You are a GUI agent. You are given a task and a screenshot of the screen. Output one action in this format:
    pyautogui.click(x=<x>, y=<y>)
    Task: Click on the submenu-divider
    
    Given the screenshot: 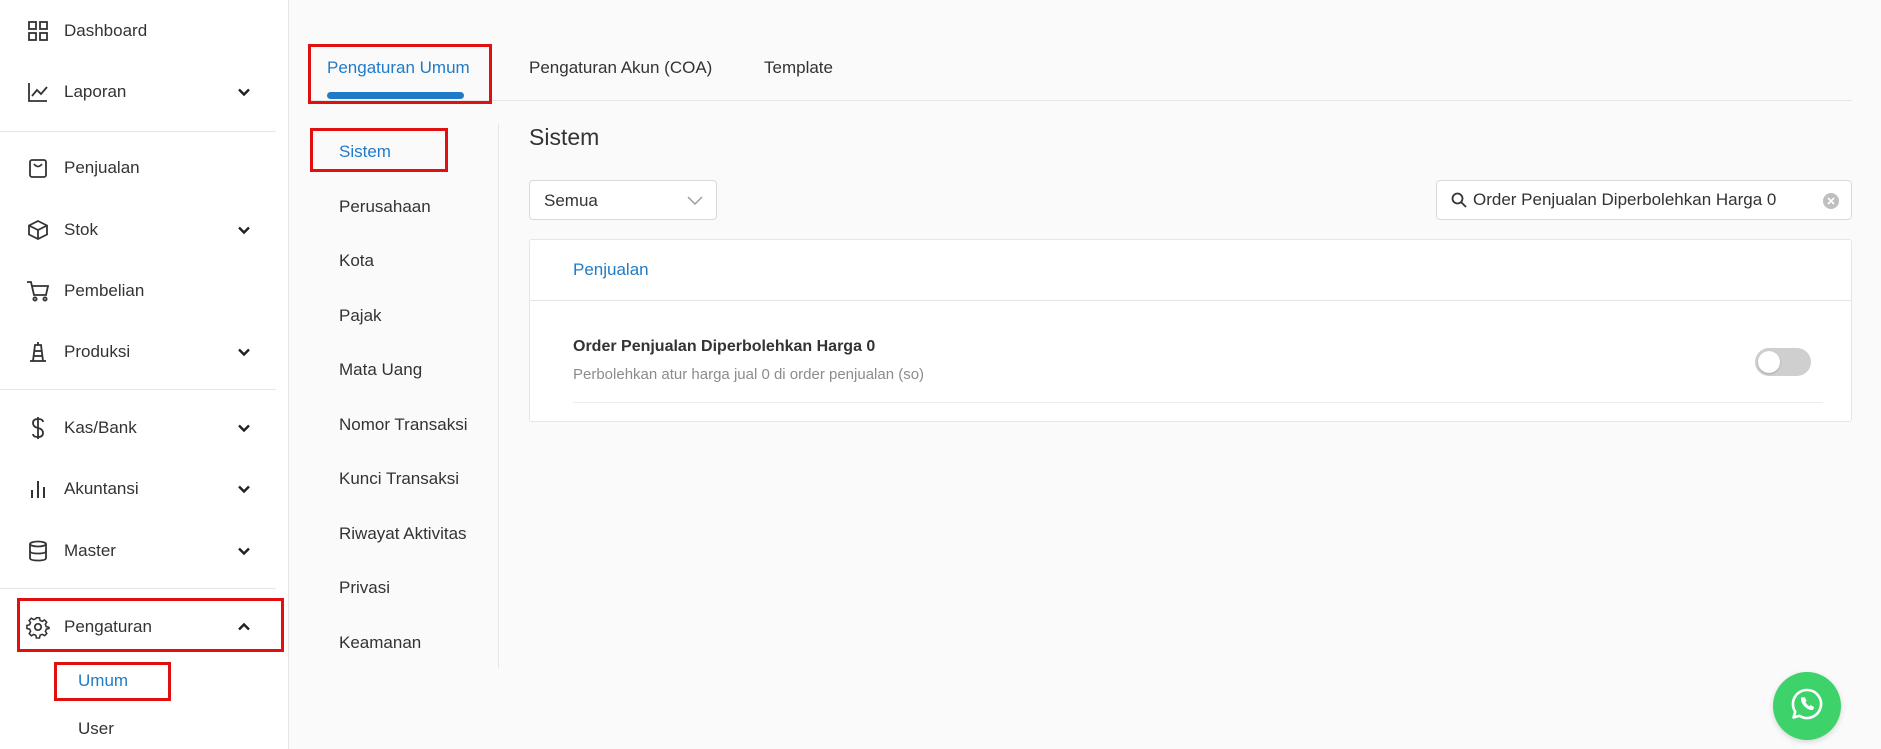 What is the action you would take?
    pyautogui.click(x=498, y=396)
    